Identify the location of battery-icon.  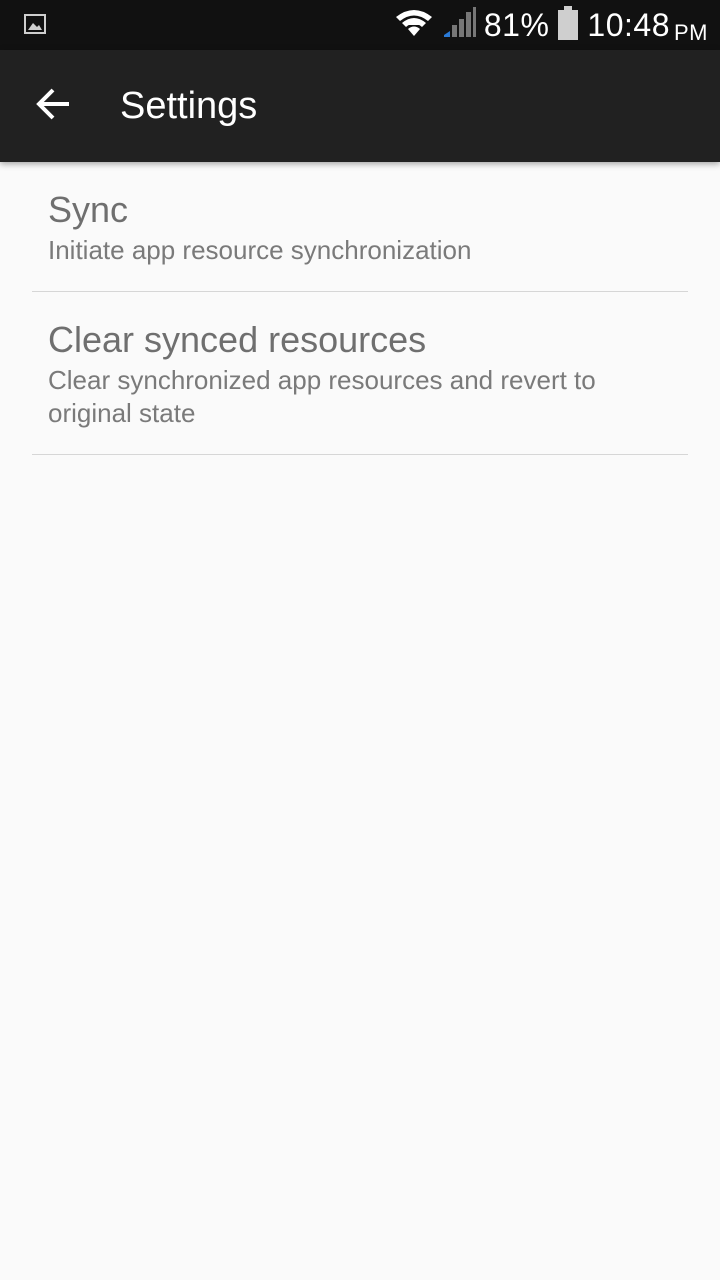
(568, 25).